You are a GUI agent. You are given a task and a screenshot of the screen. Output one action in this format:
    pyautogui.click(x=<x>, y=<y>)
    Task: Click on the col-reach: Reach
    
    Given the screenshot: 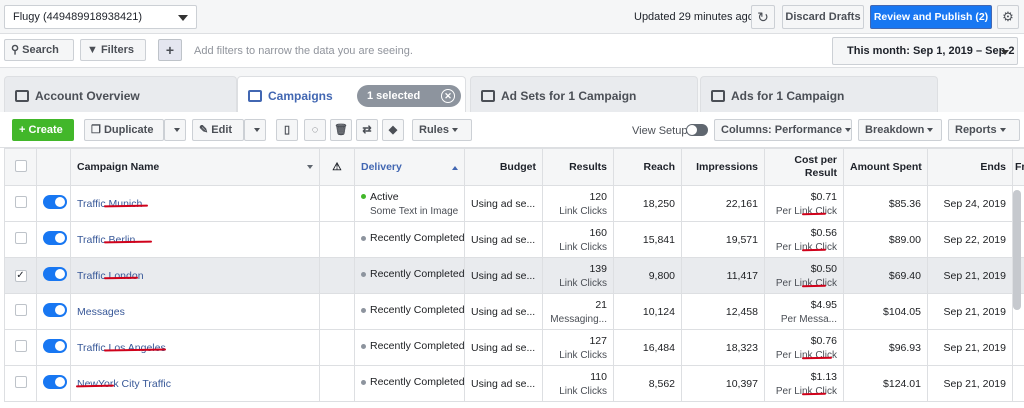 What is the action you would take?
    pyautogui.click(x=647, y=167)
    